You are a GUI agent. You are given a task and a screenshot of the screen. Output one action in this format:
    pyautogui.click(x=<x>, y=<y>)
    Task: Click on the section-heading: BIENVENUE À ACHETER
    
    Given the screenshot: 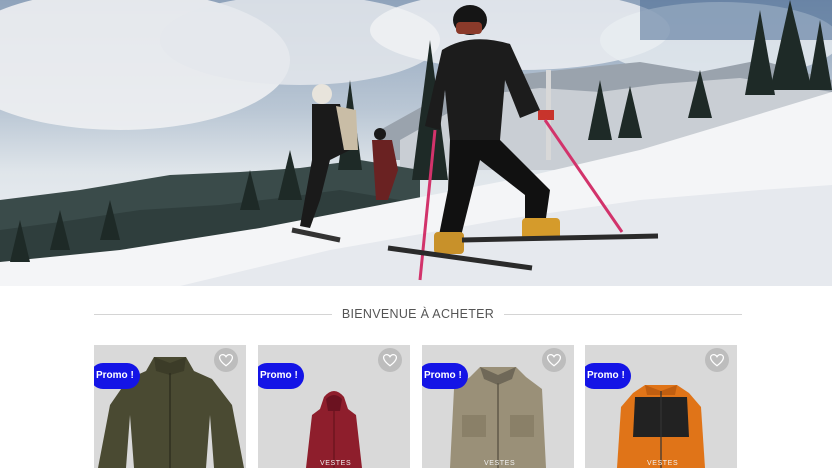 What is the action you would take?
    pyautogui.click(x=418, y=314)
    